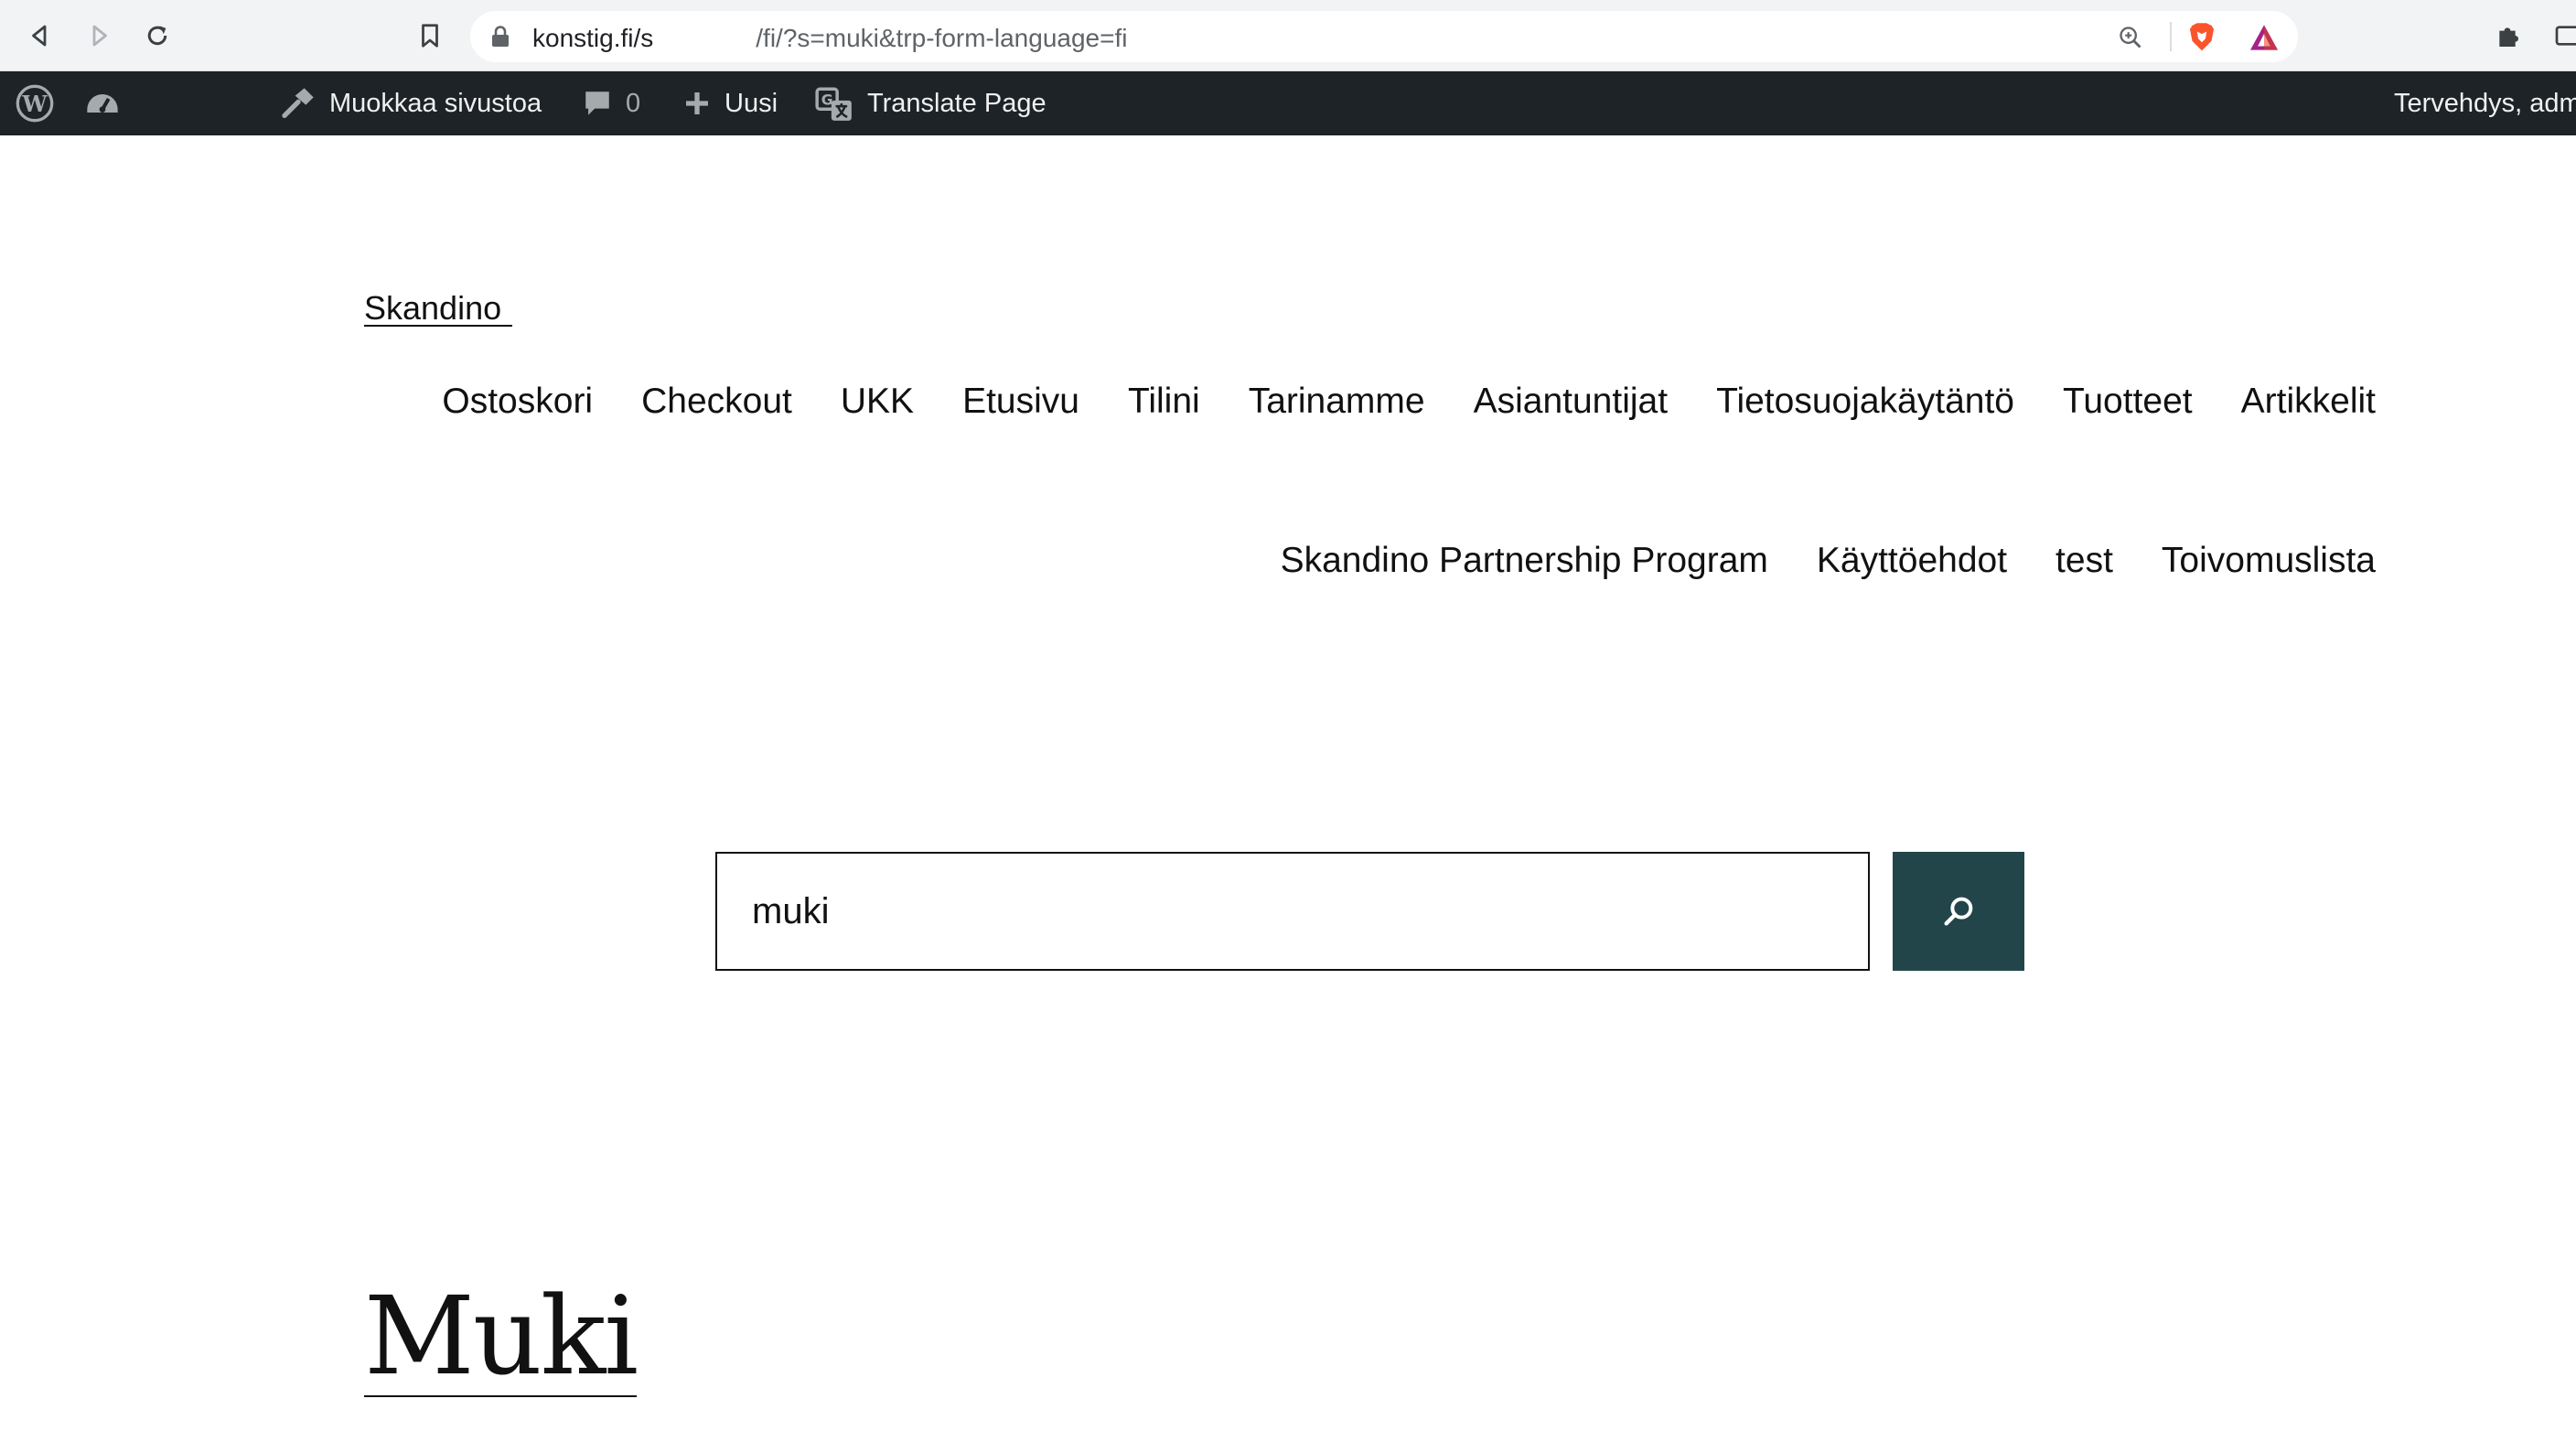  I want to click on search-input, so click(1292, 912).